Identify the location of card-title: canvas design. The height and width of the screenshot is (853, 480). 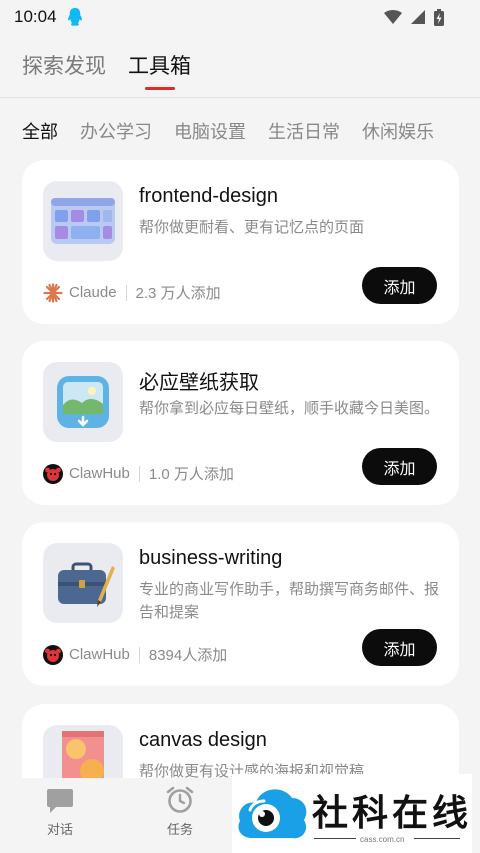
(203, 740).